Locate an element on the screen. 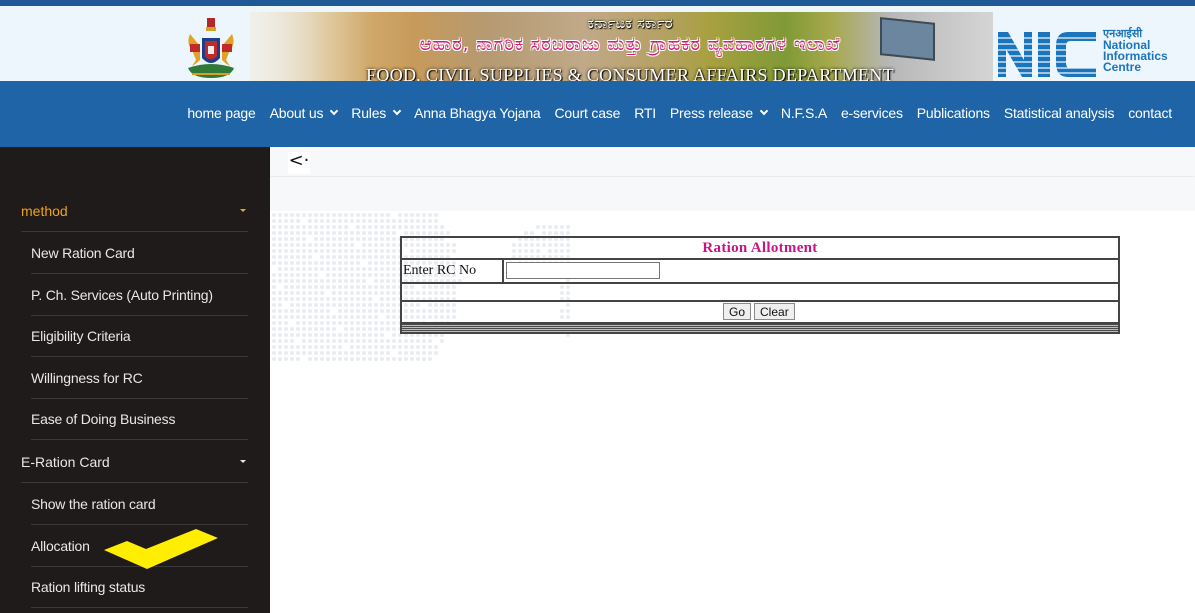 The width and height of the screenshot is (1195, 613). nav-item-label: Anna Bhagya Yojana is located at coordinates (477, 113).